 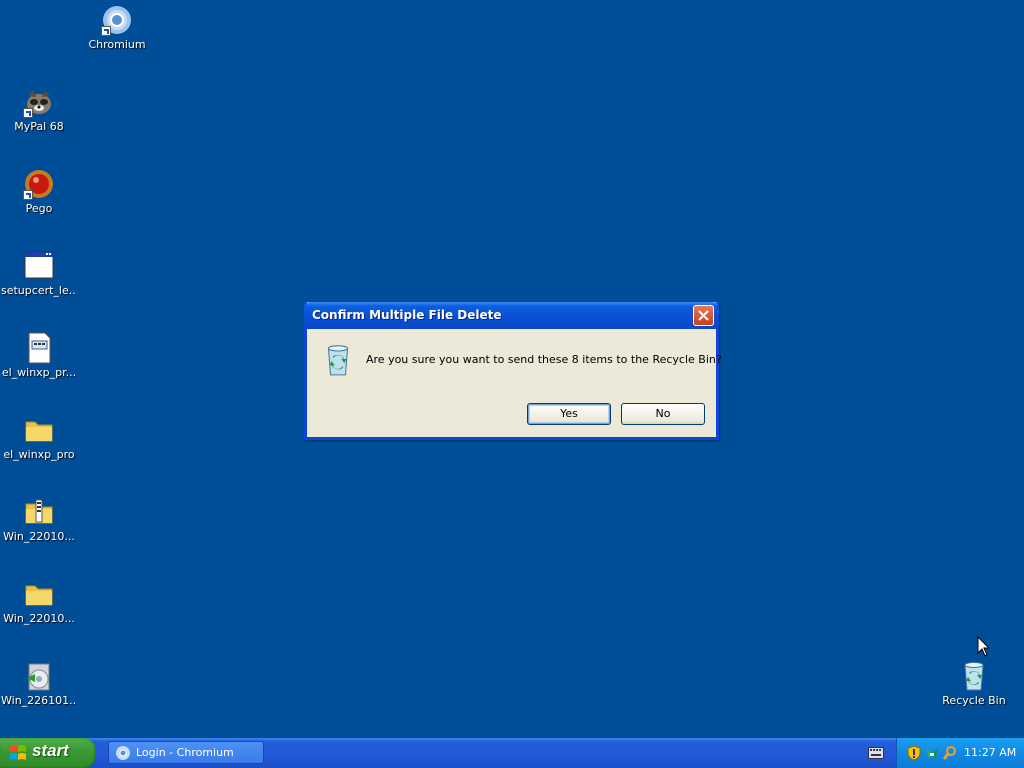 I want to click on close-icon, so click(x=703, y=315).